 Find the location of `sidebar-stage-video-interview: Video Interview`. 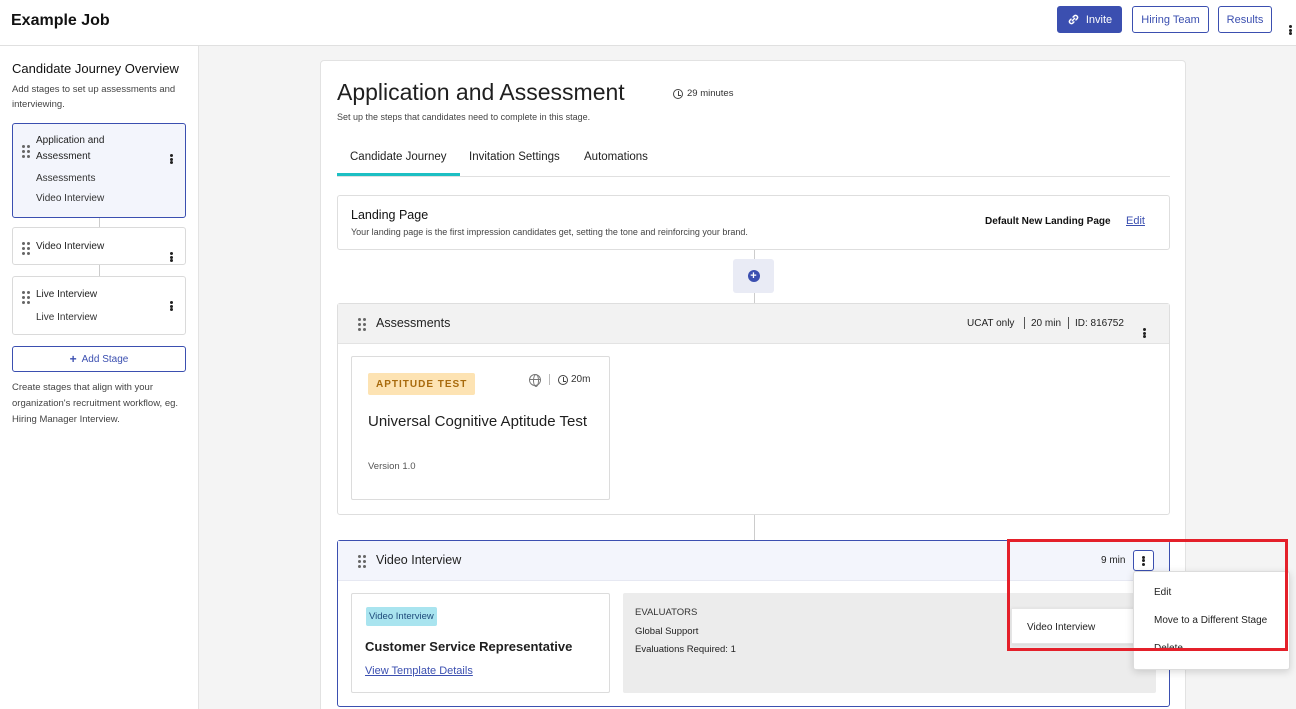

sidebar-stage-video-interview: Video Interview is located at coordinates (99, 246).